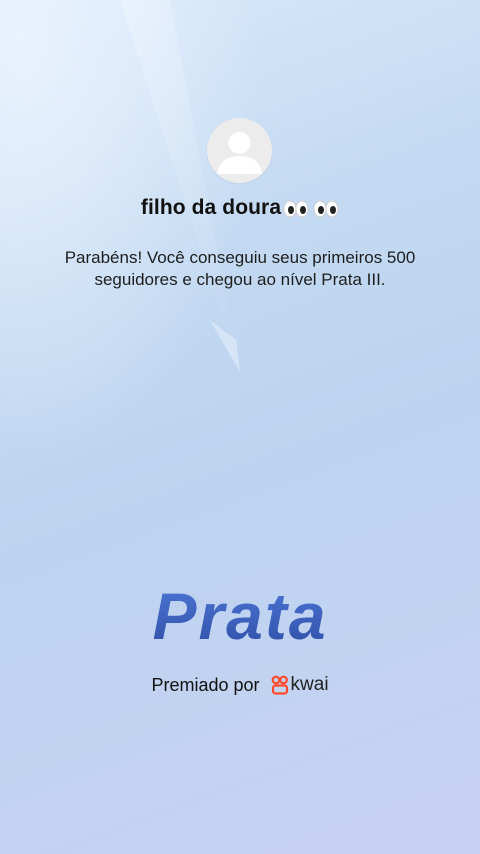  Describe the element at coordinates (279, 685) in the screenshot. I see `kwai-logo-icon` at that location.